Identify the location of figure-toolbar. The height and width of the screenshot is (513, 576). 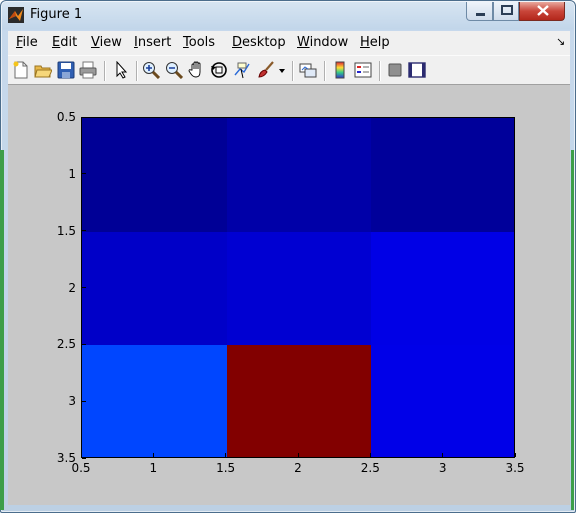
(289, 70).